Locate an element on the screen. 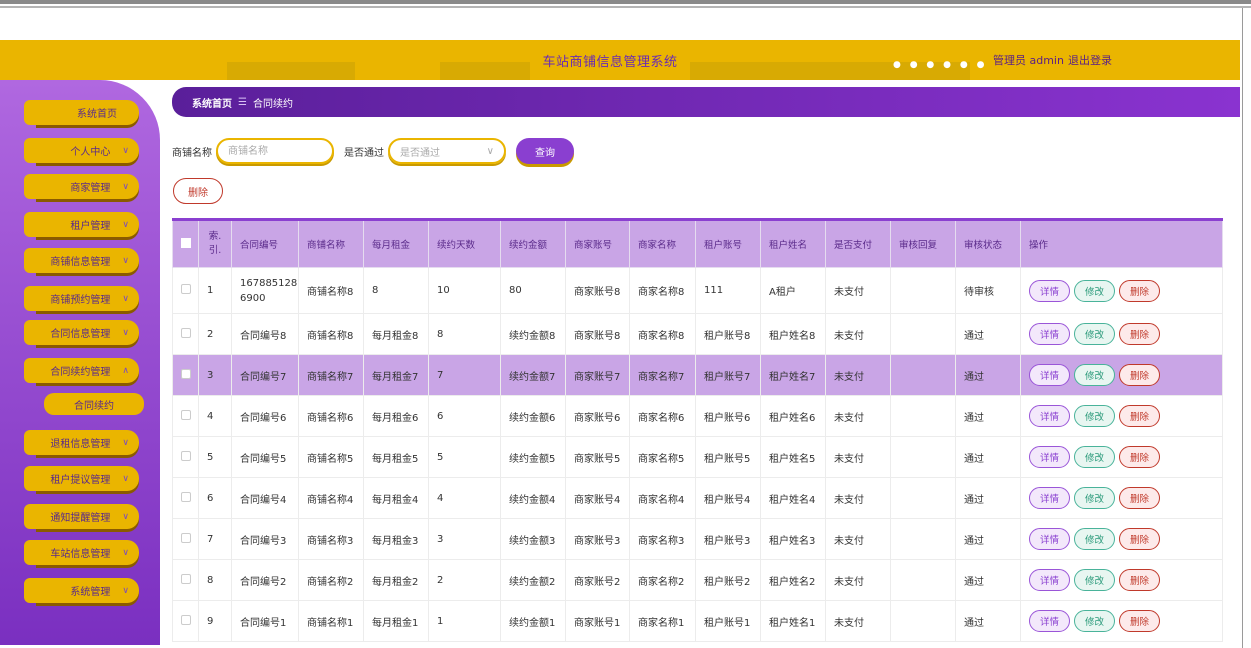 This screenshot has width=1251, height=648. sidebar-subitem-contract-renewal: 合同续约 is located at coordinates (94, 404).